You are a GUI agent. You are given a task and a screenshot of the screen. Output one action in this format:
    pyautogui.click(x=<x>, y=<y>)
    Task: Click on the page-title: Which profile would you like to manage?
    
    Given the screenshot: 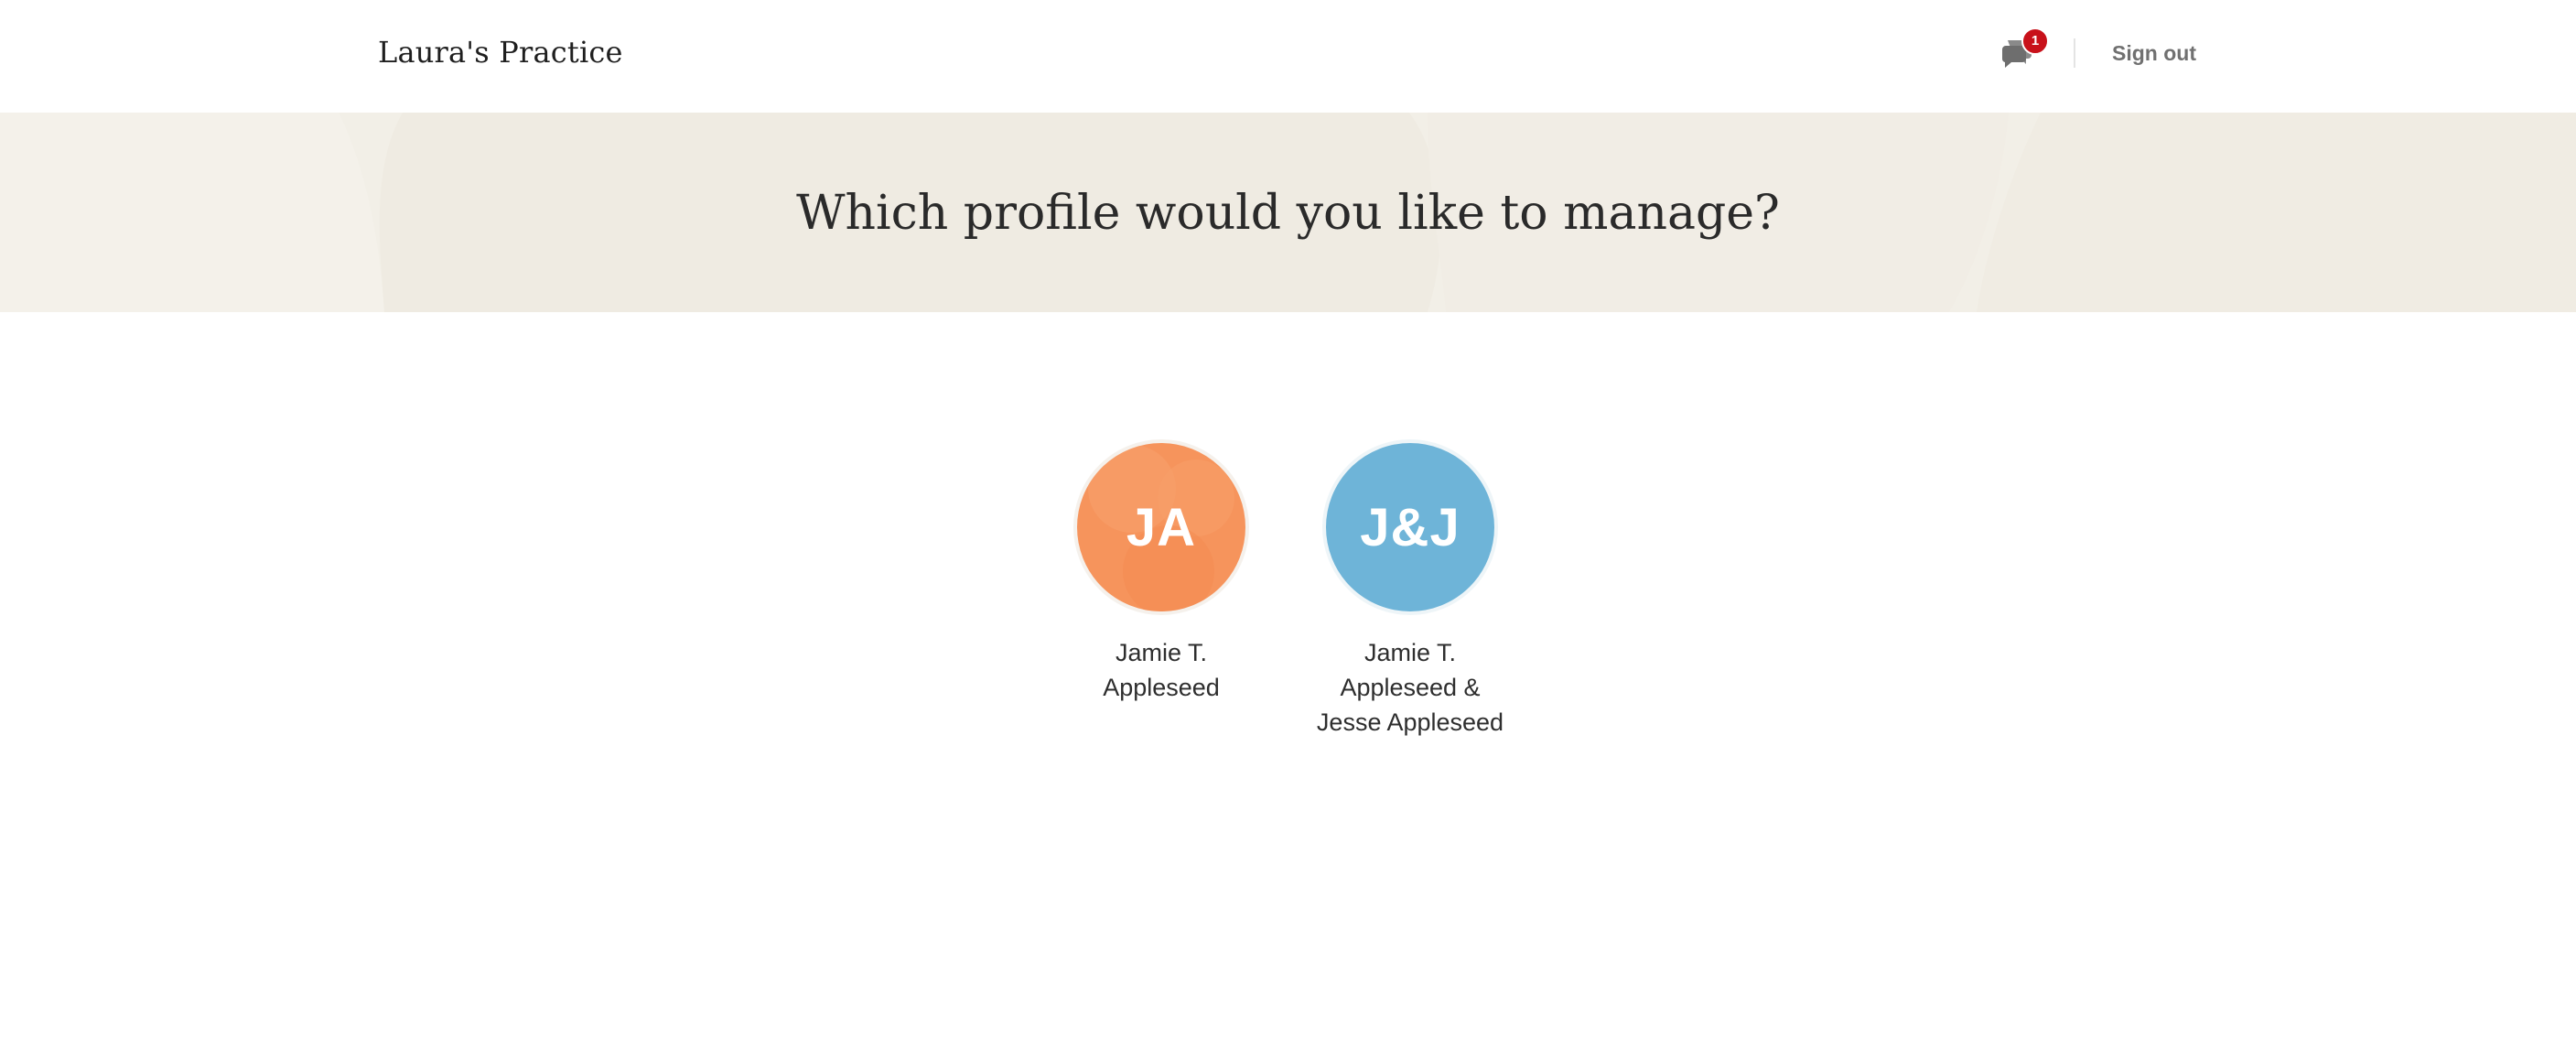 What is the action you would take?
    pyautogui.click(x=1288, y=213)
    